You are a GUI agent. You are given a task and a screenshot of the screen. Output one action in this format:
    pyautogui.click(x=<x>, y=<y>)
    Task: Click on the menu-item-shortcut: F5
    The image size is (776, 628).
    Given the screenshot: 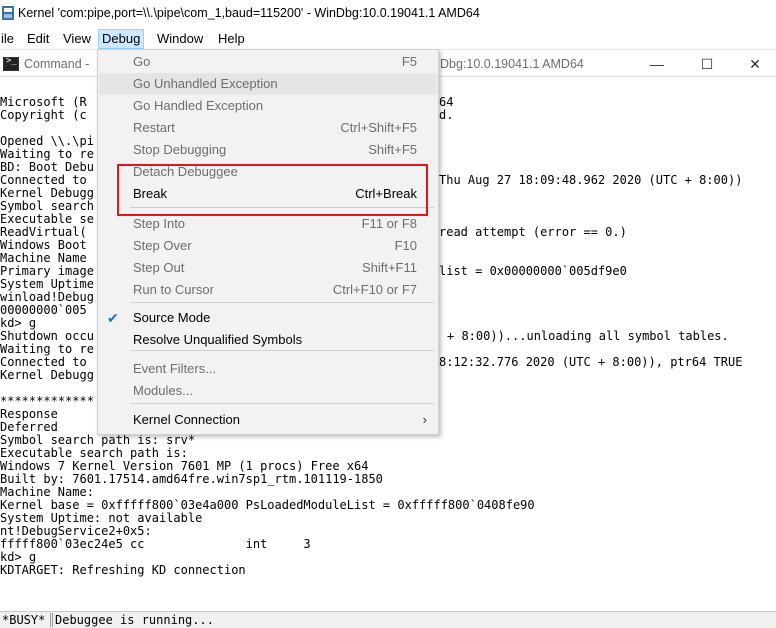 What is the action you would take?
    pyautogui.click(x=409, y=61)
    